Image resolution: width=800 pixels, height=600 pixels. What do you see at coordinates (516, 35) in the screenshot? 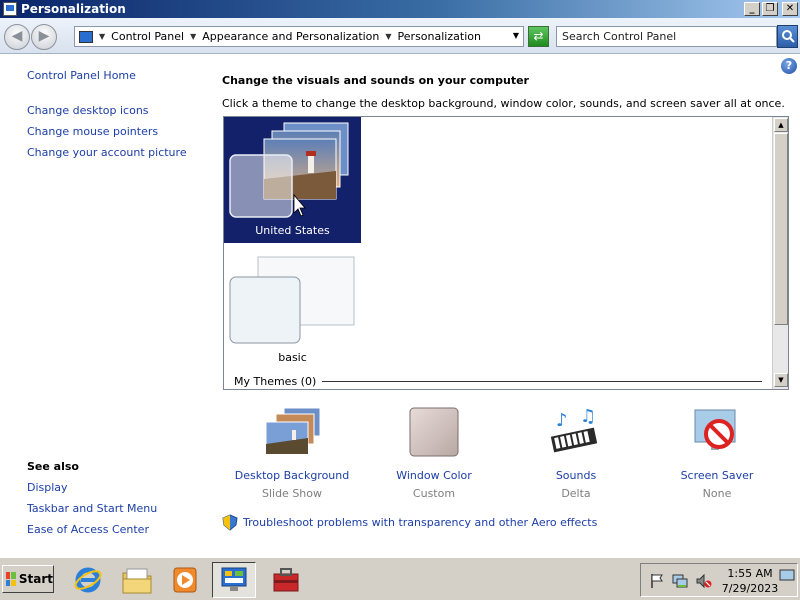
I see `address-dropdown-icon: ▼` at bounding box center [516, 35].